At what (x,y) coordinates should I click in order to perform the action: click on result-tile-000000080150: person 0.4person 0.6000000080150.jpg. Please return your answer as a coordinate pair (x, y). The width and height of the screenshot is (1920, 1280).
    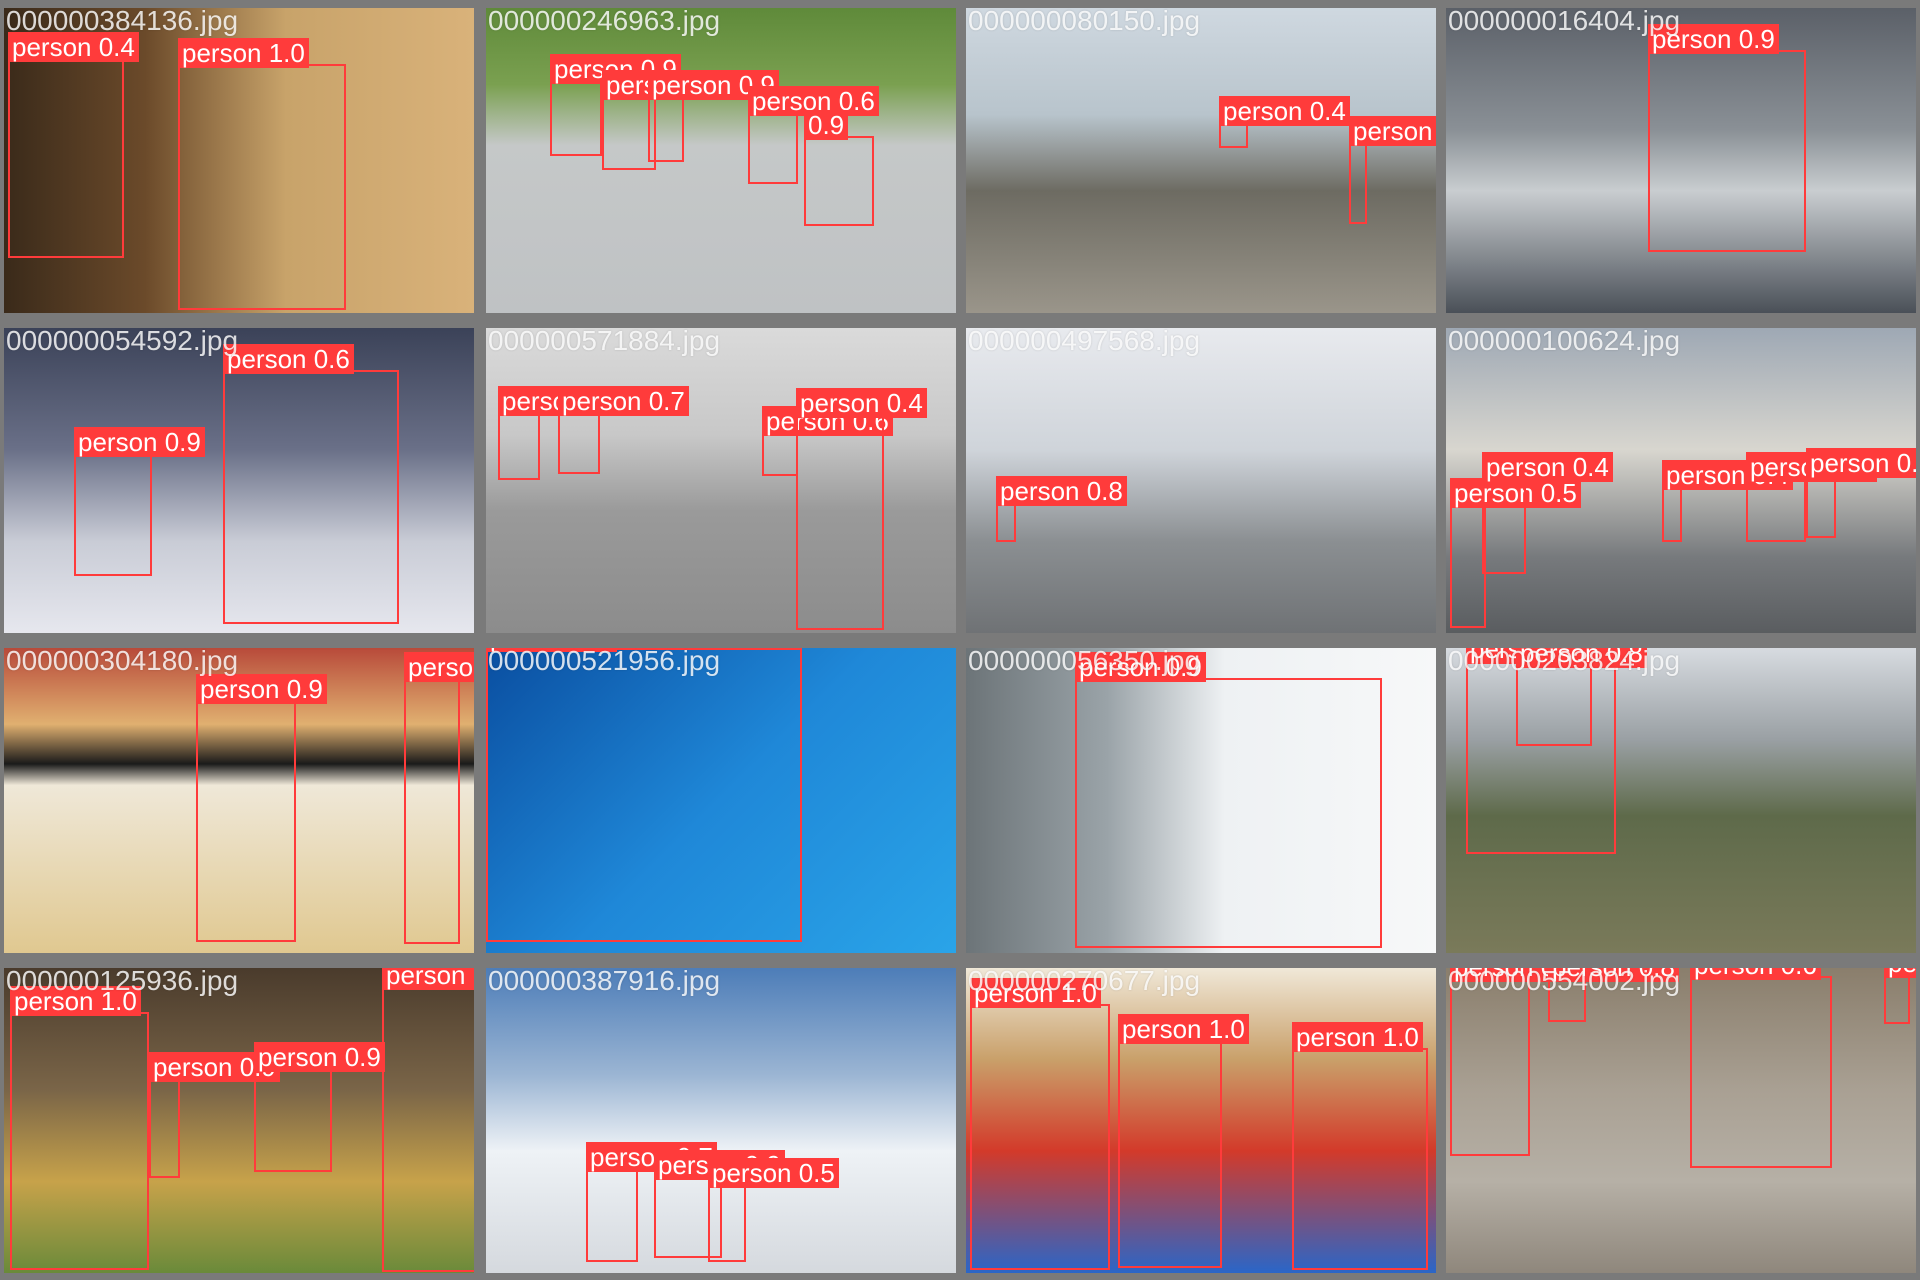
    Looking at the image, I should click on (1201, 160).